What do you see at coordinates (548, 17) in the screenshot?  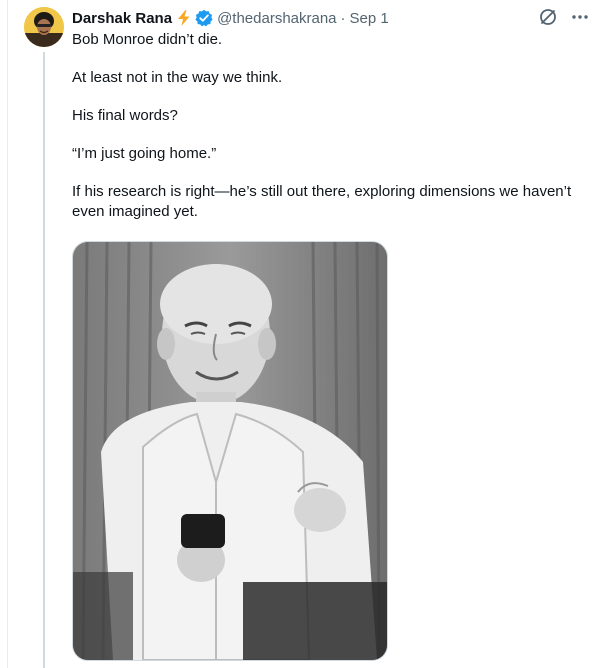 I see `grok-icon` at bounding box center [548, 17].